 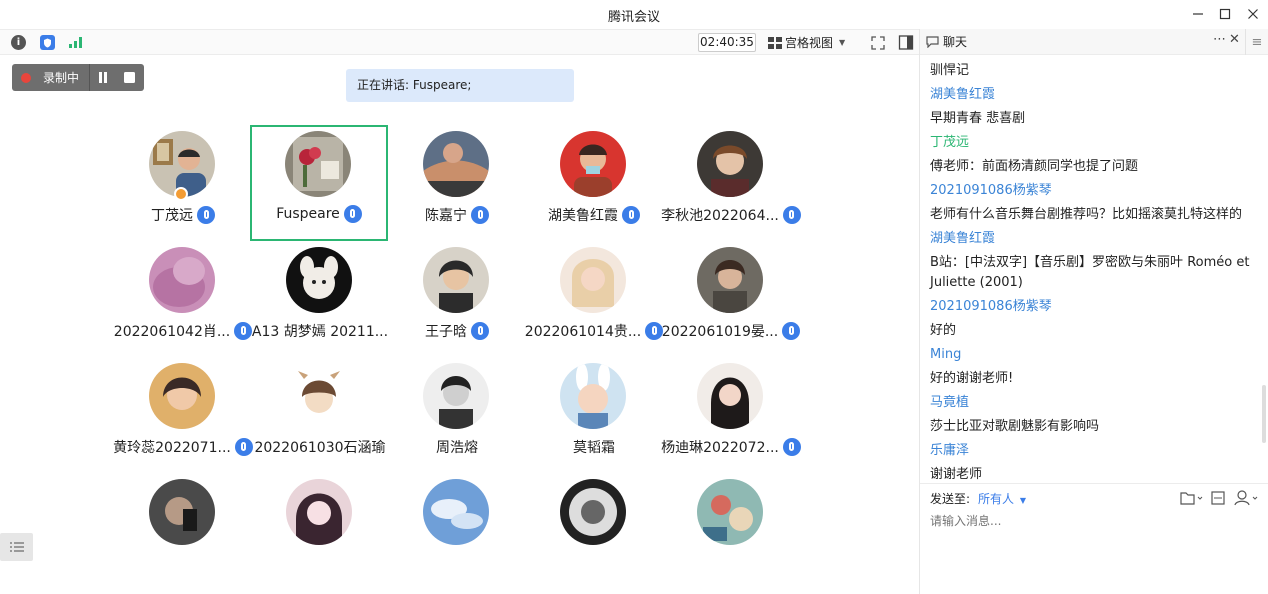 I want to click on participant-name: 莫韬霜, so click(x=594, y=448).